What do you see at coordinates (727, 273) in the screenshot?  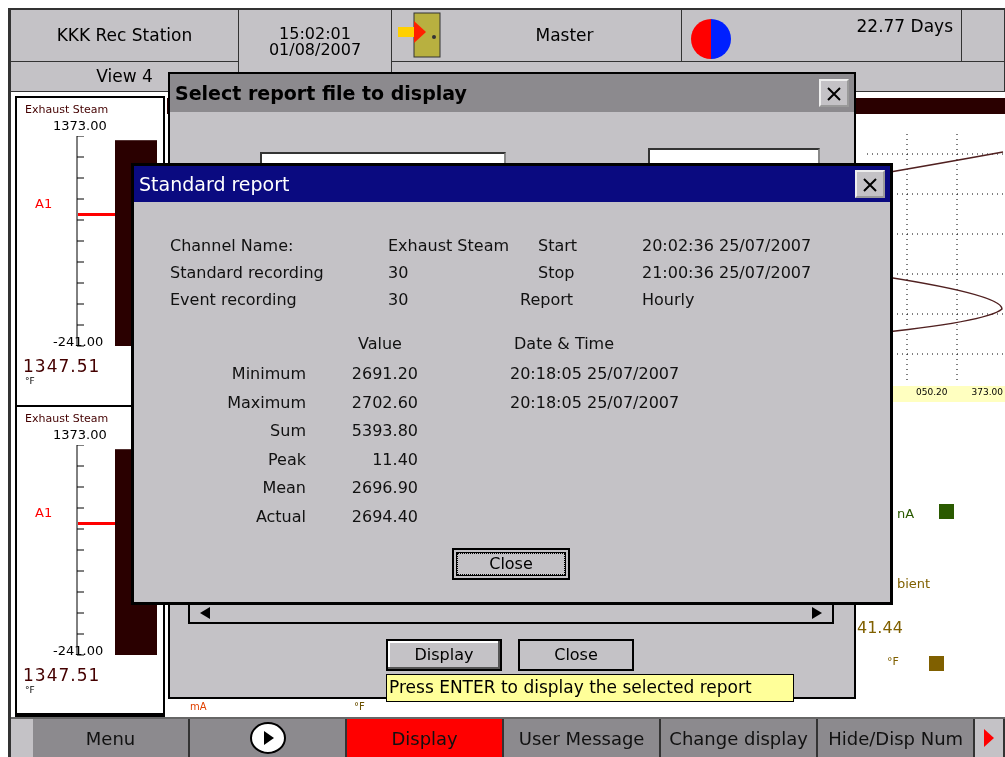 I see `info-value: 21:00:36 25/07/2007` at bounding box center [727, 273].